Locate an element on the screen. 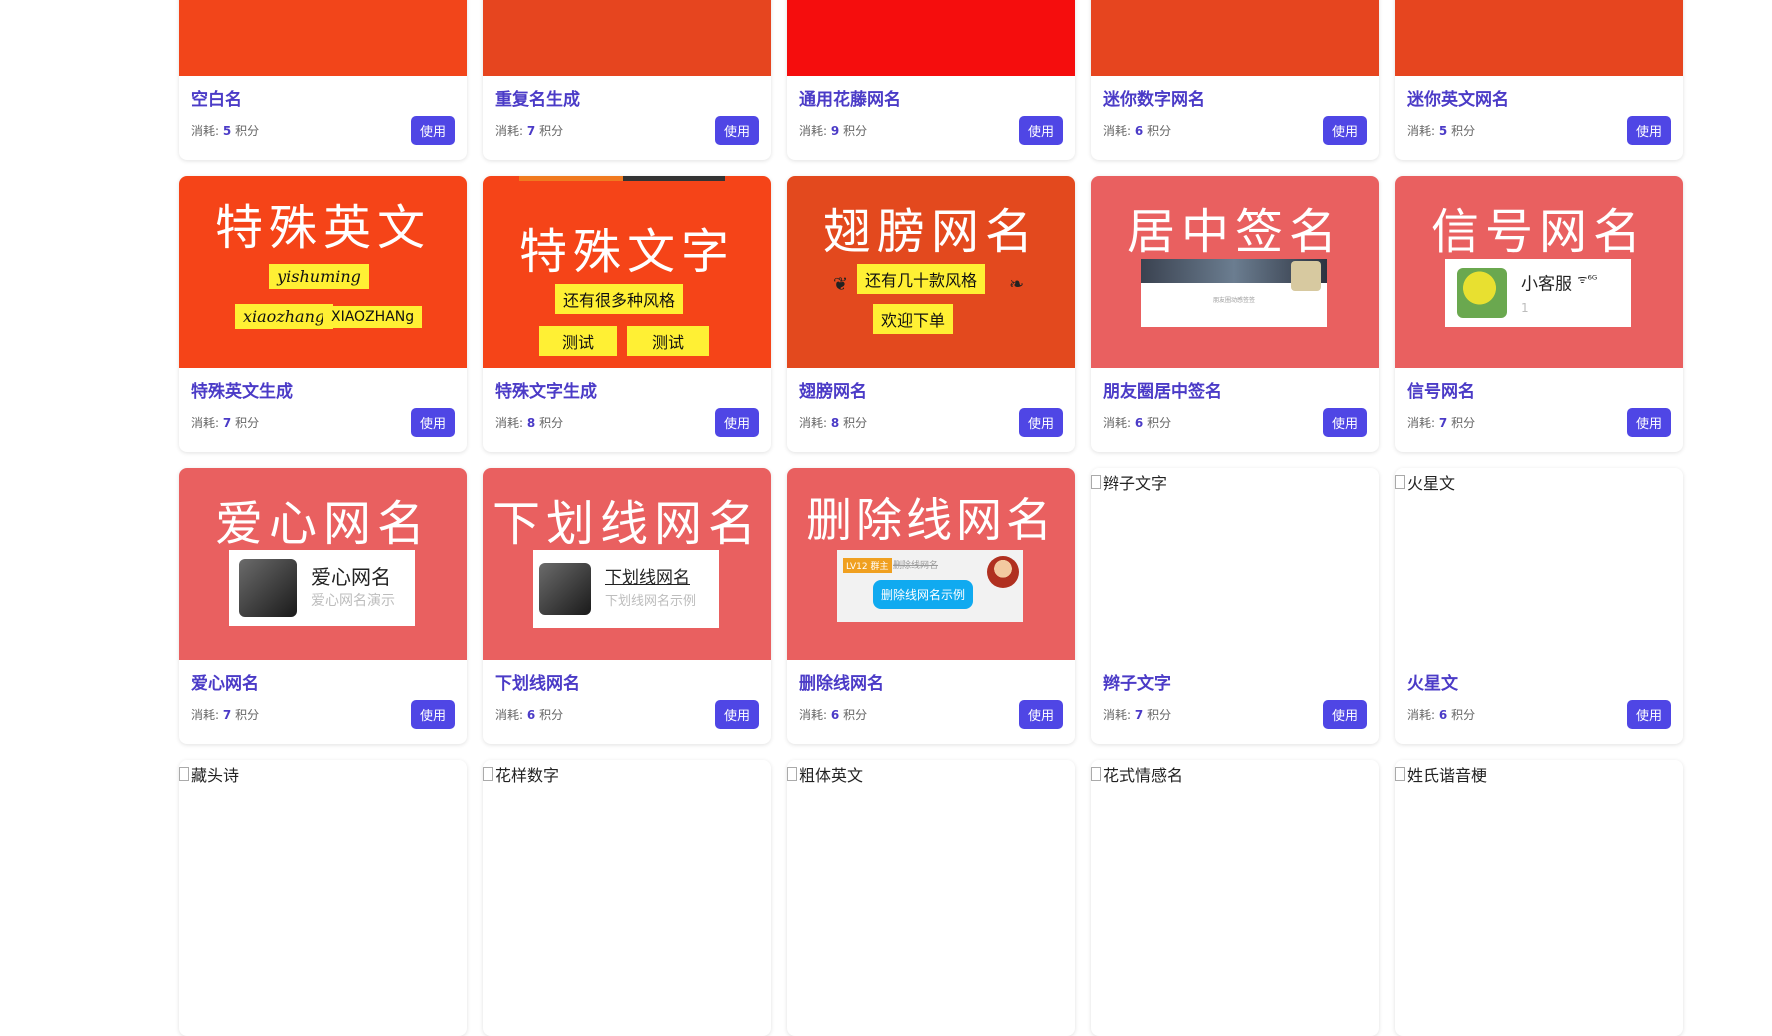 The image size is (1772, 1036). panel-nickname: 下划线网名 is located at coordinates (647, 578).